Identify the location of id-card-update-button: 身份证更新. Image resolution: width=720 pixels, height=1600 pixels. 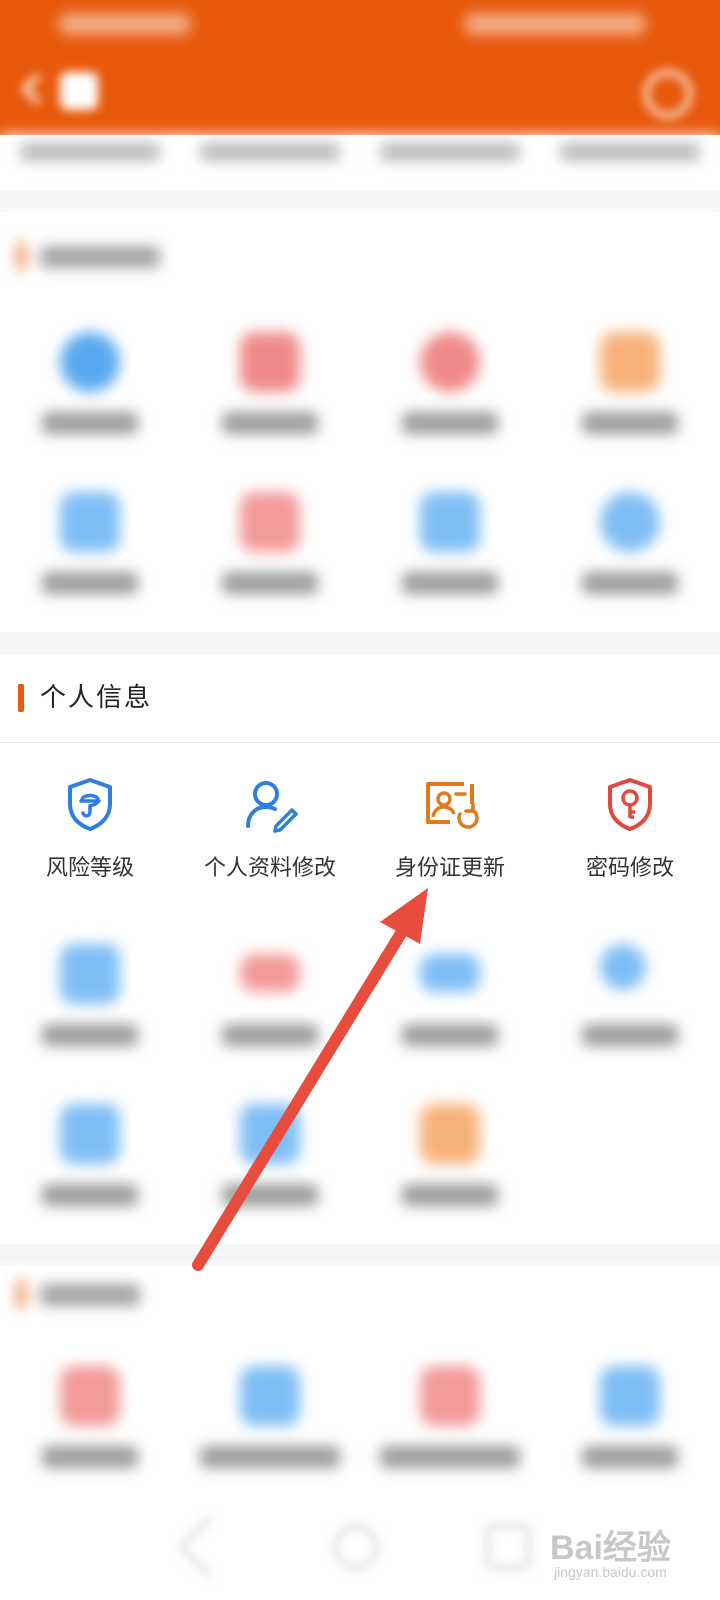
(450, 829).